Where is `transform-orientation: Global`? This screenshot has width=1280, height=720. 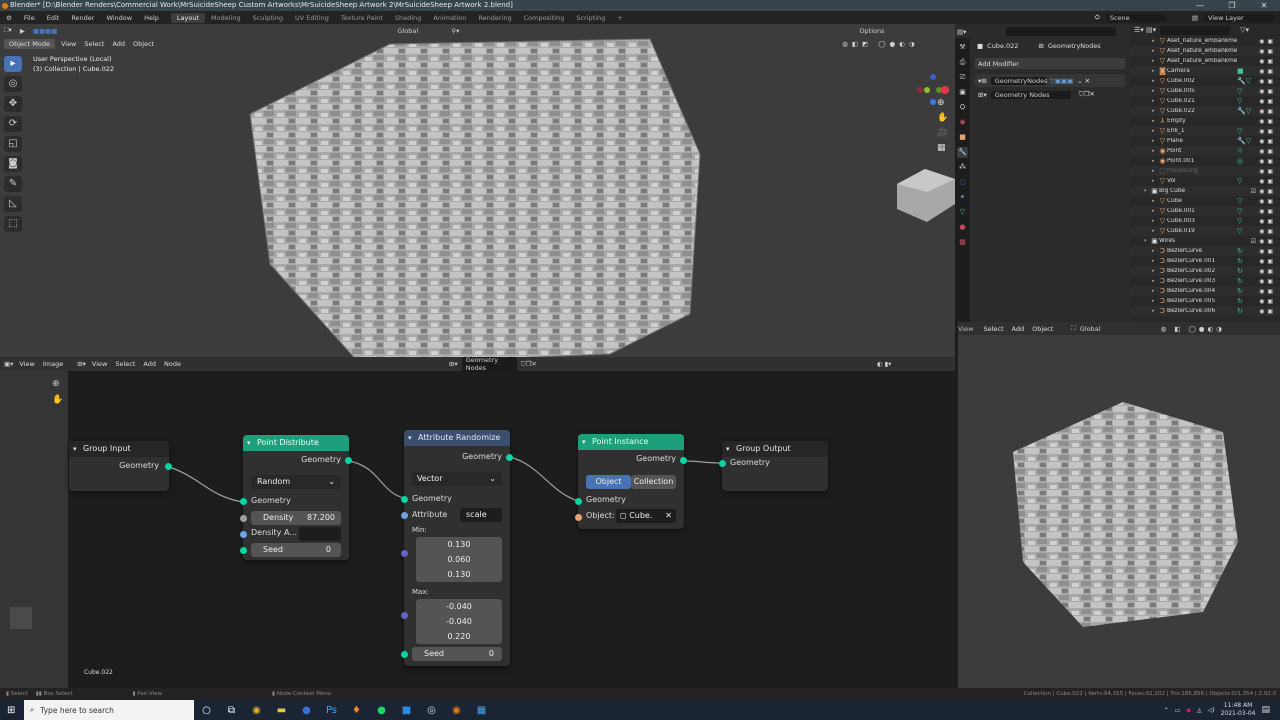
transform-orientation: Global is located at coordinates (417, 31).